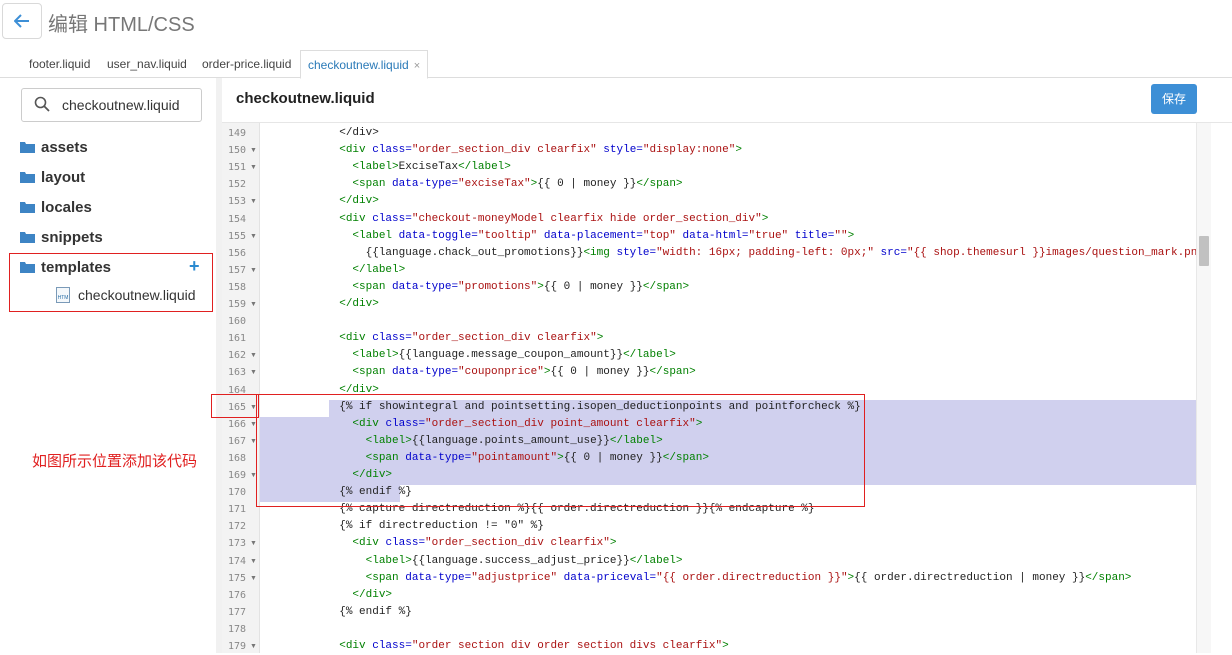 This screenshot has height=655, width=1232. Describe the element at coordinates (659, 235) in the screenshot. I see `code-token: "top"` at that location.